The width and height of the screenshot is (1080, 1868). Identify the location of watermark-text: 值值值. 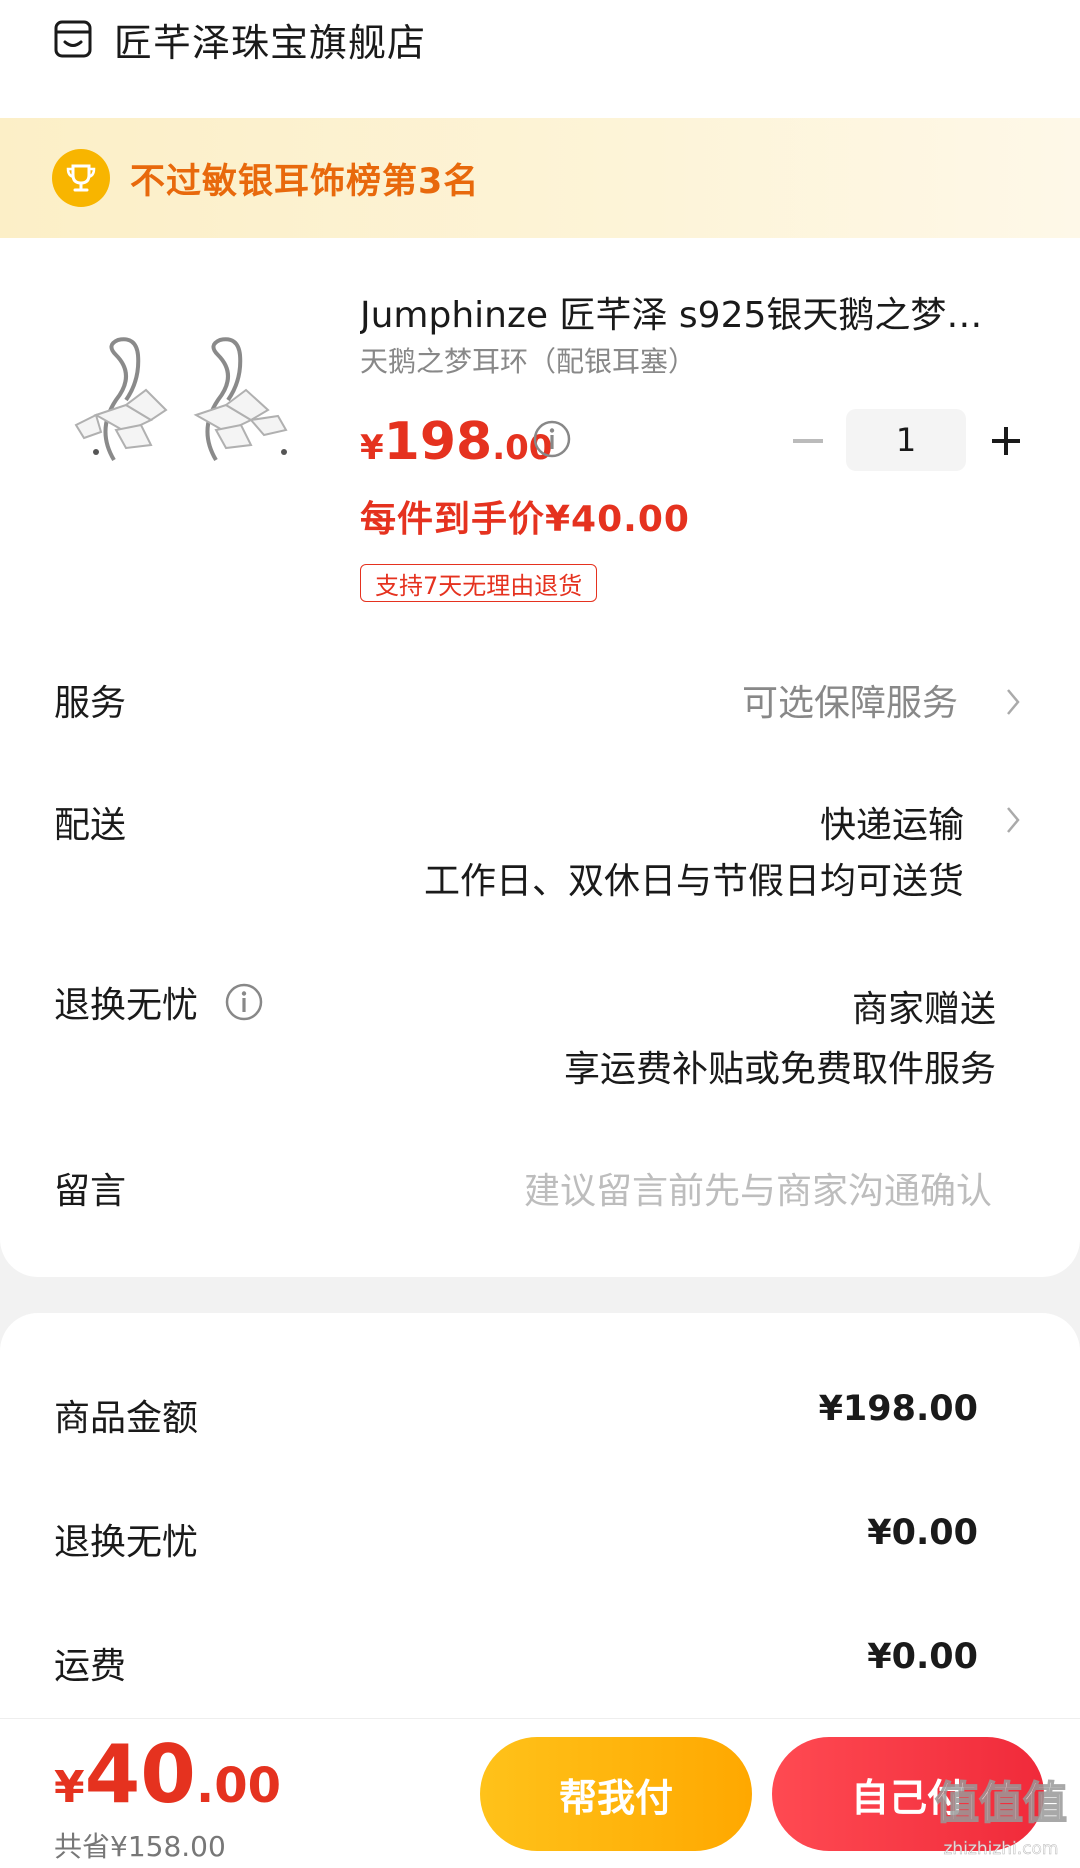
(1001, 1803).